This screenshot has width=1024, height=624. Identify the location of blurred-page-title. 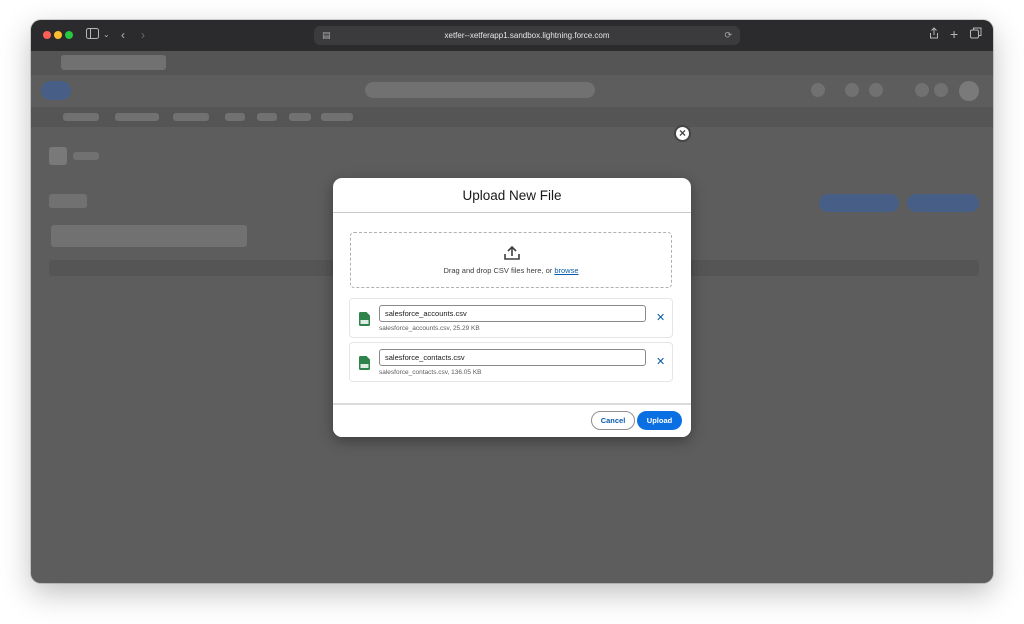
(86, 156).